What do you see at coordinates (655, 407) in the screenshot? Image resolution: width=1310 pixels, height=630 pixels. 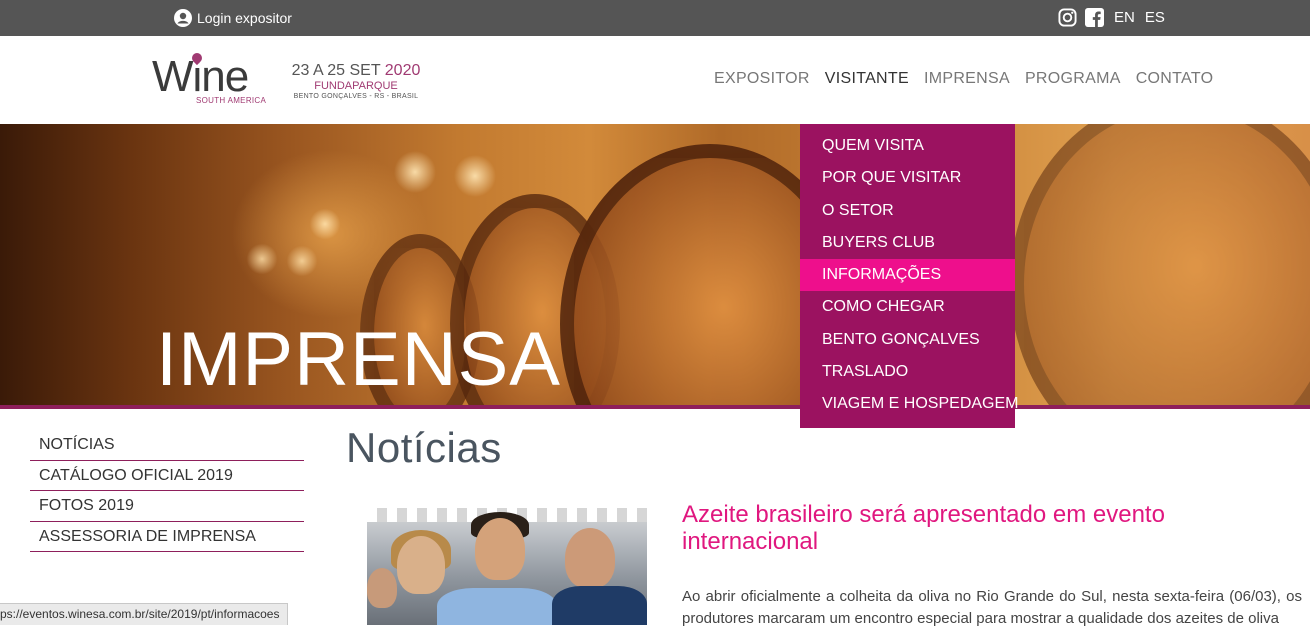 I see `hero-divider` at bounding box center [655, 407].